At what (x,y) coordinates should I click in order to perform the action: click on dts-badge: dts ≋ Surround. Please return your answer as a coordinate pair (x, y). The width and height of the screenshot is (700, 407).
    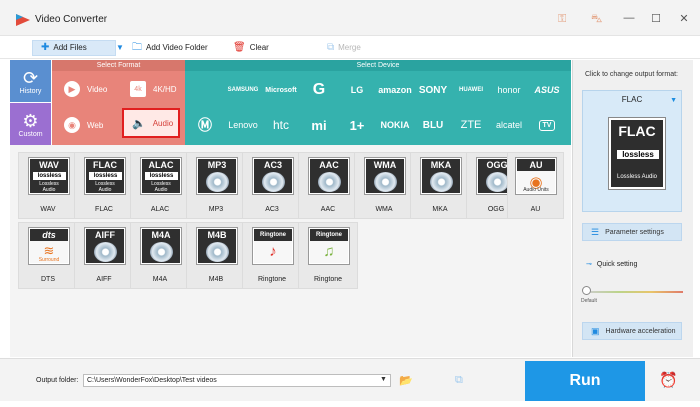
    Looking at the image, I should click on (49, 246).